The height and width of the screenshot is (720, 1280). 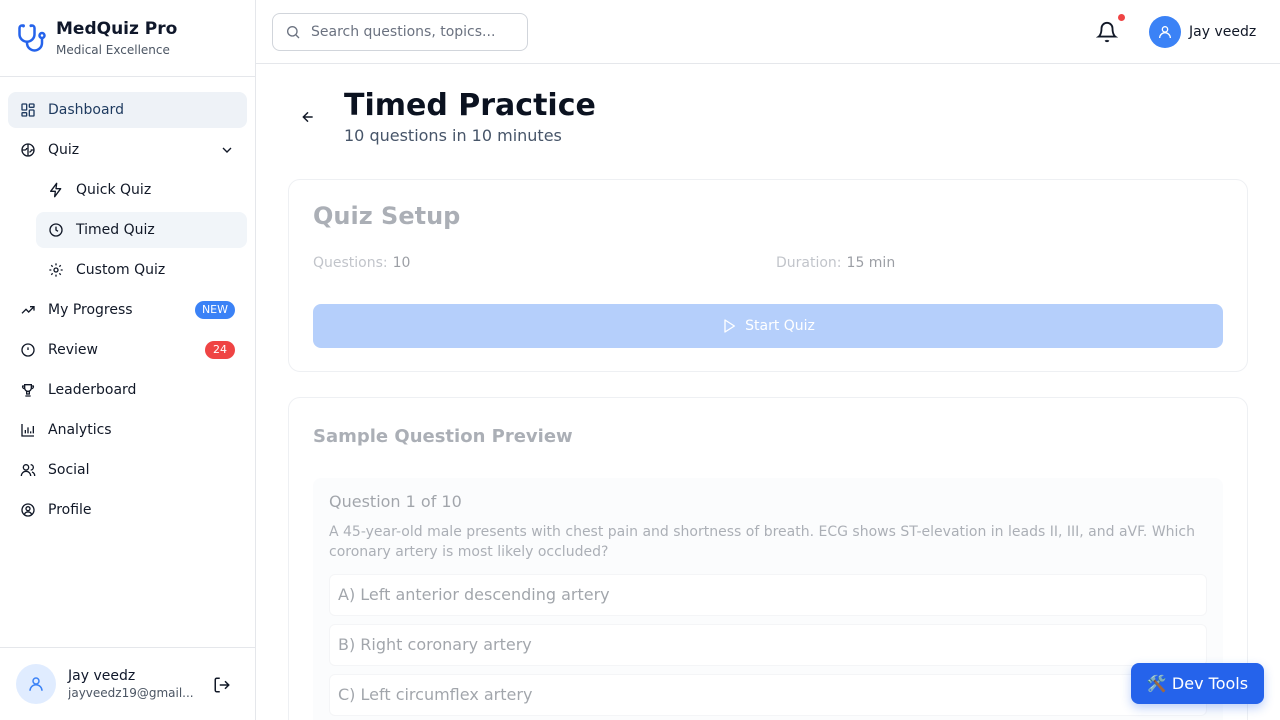 I want to click on top-bar: Jay veedz, so click(x=768, y=32).